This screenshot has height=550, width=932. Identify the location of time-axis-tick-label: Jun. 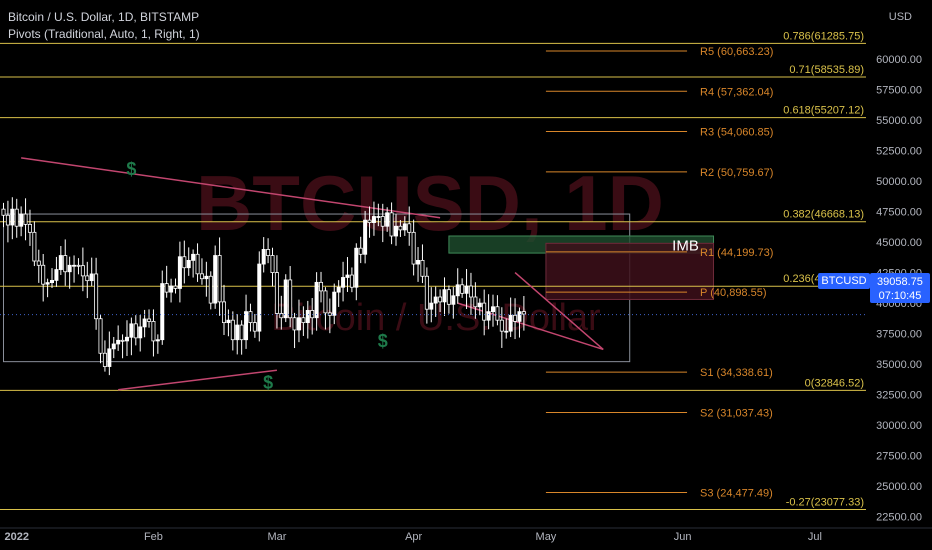
(683, 537).